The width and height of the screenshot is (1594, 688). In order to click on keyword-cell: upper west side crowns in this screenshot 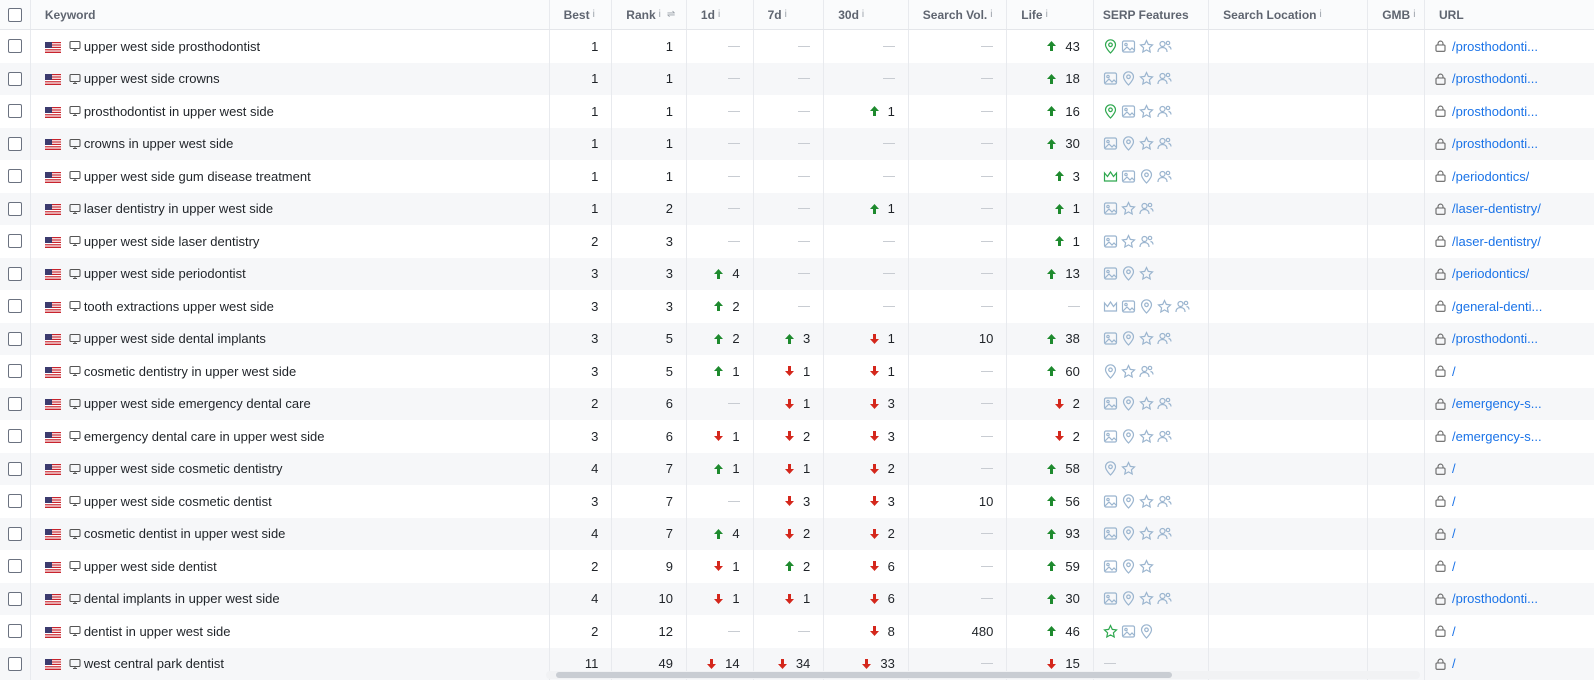, I will do `click(290, 78)`.